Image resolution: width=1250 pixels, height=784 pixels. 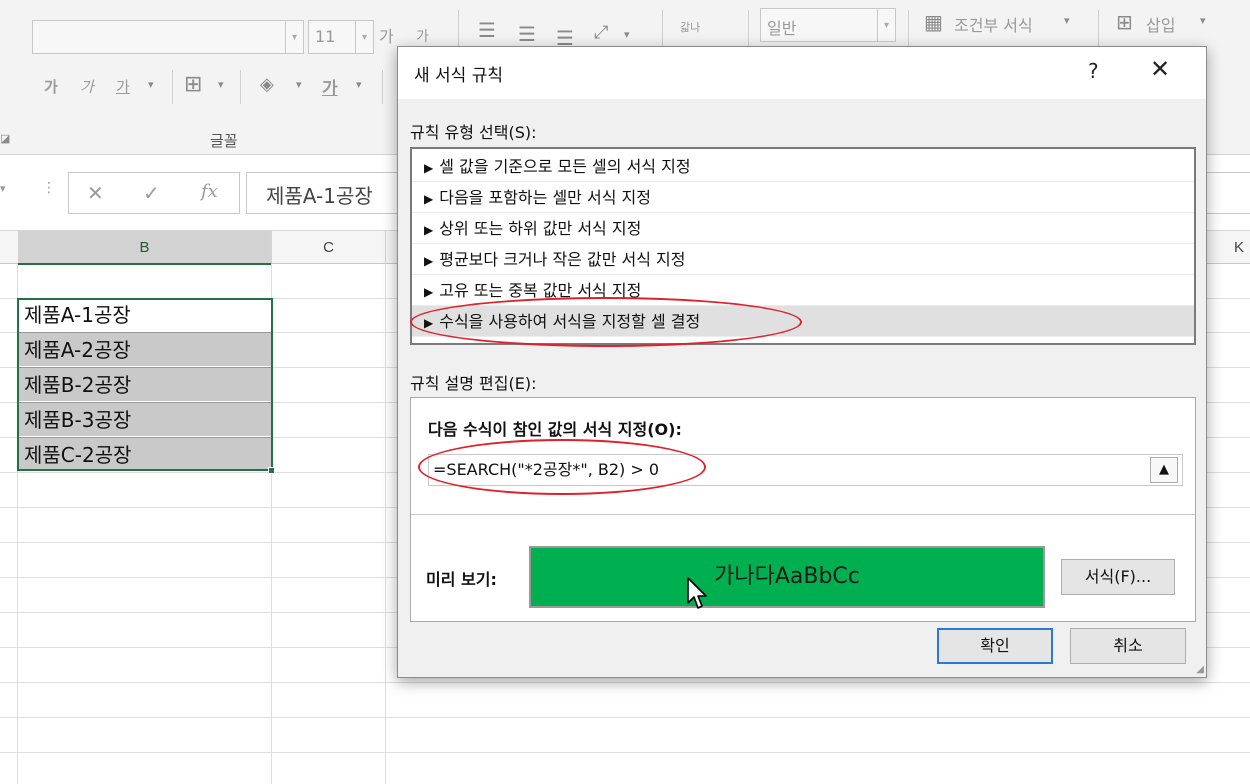 I want to click on format-preview: 가나다AaBbCc, so click(x=787, y=577).